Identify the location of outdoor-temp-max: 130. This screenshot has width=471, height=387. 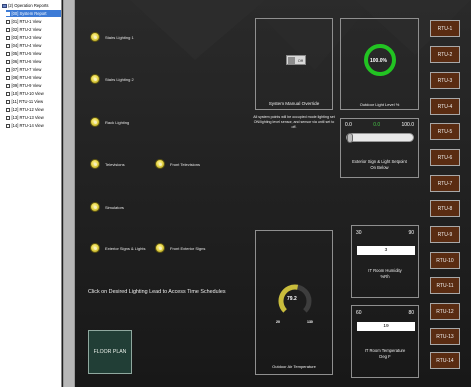
(310, 322).